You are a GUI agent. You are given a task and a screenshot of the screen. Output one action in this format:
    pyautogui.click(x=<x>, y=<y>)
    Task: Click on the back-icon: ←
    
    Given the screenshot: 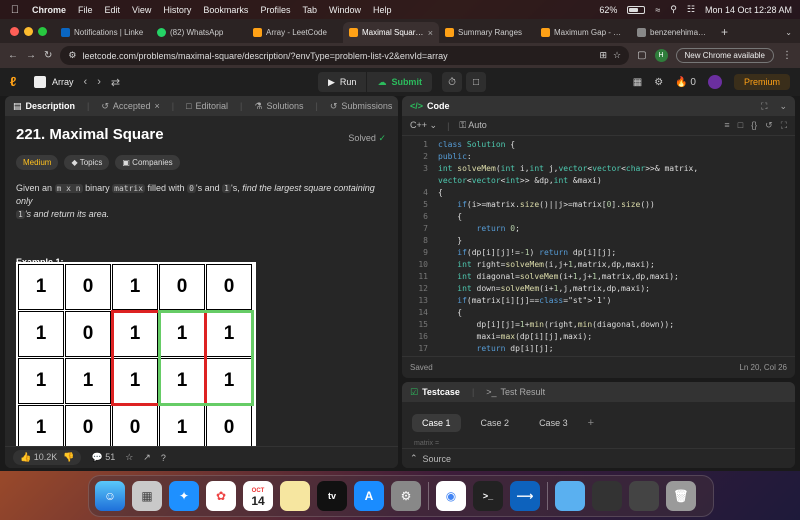 What is the action you would take?
    pyautogui.click(x=13, y=55)
    